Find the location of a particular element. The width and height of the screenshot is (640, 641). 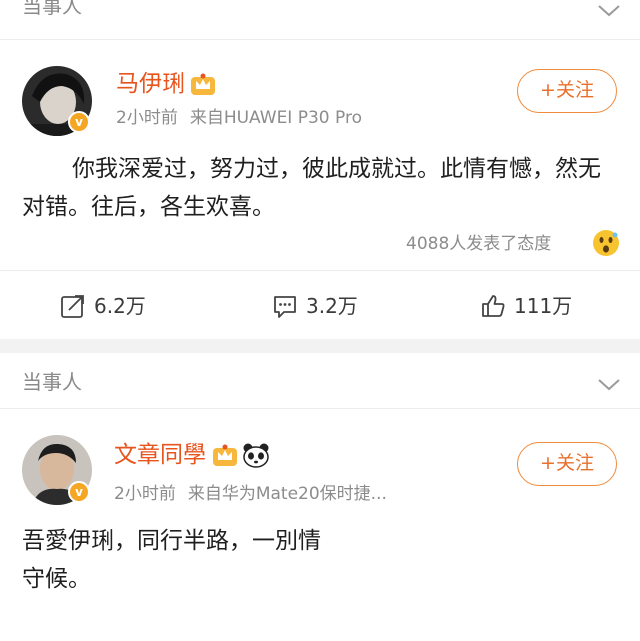

post-meta: 2小时前 来自HUAWEI P30 Pro is located at coordinates (239, 118).